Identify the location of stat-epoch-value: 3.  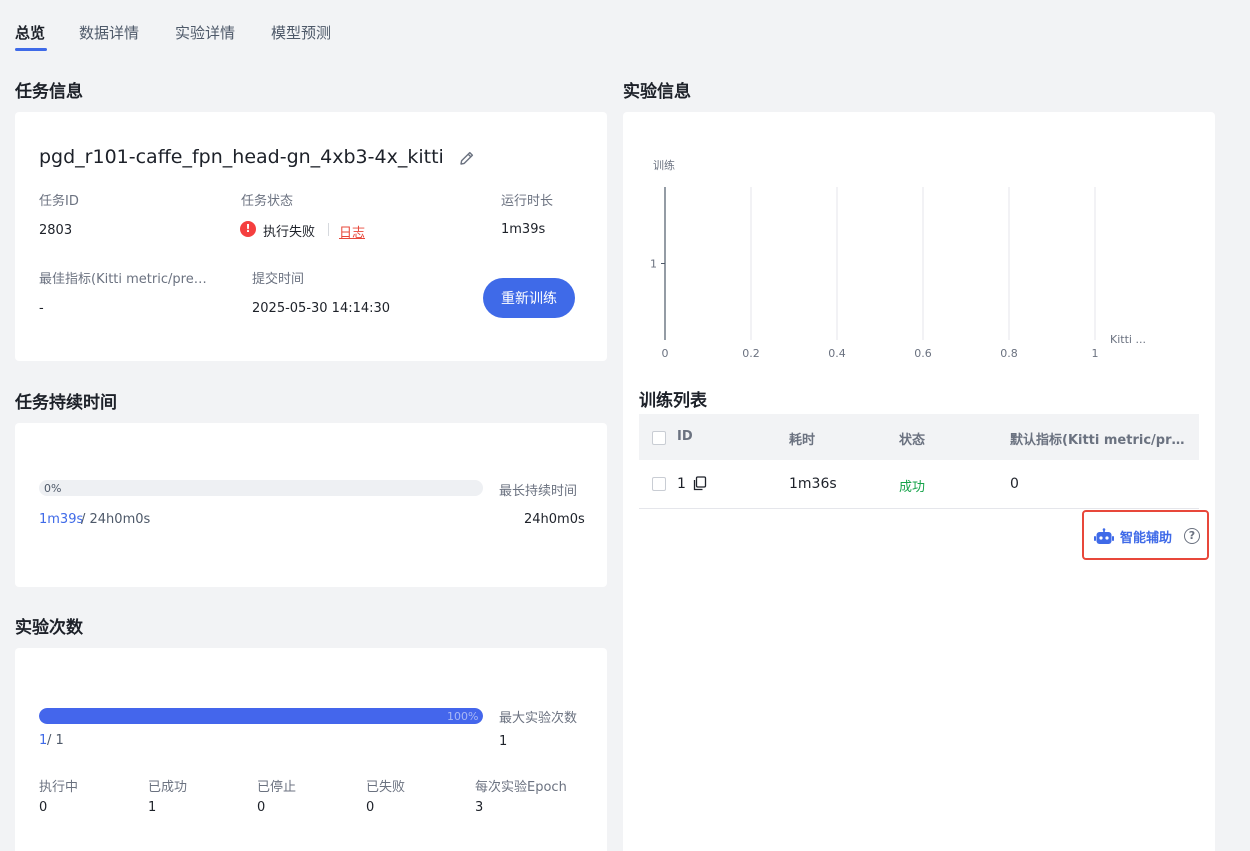
(479, 807).